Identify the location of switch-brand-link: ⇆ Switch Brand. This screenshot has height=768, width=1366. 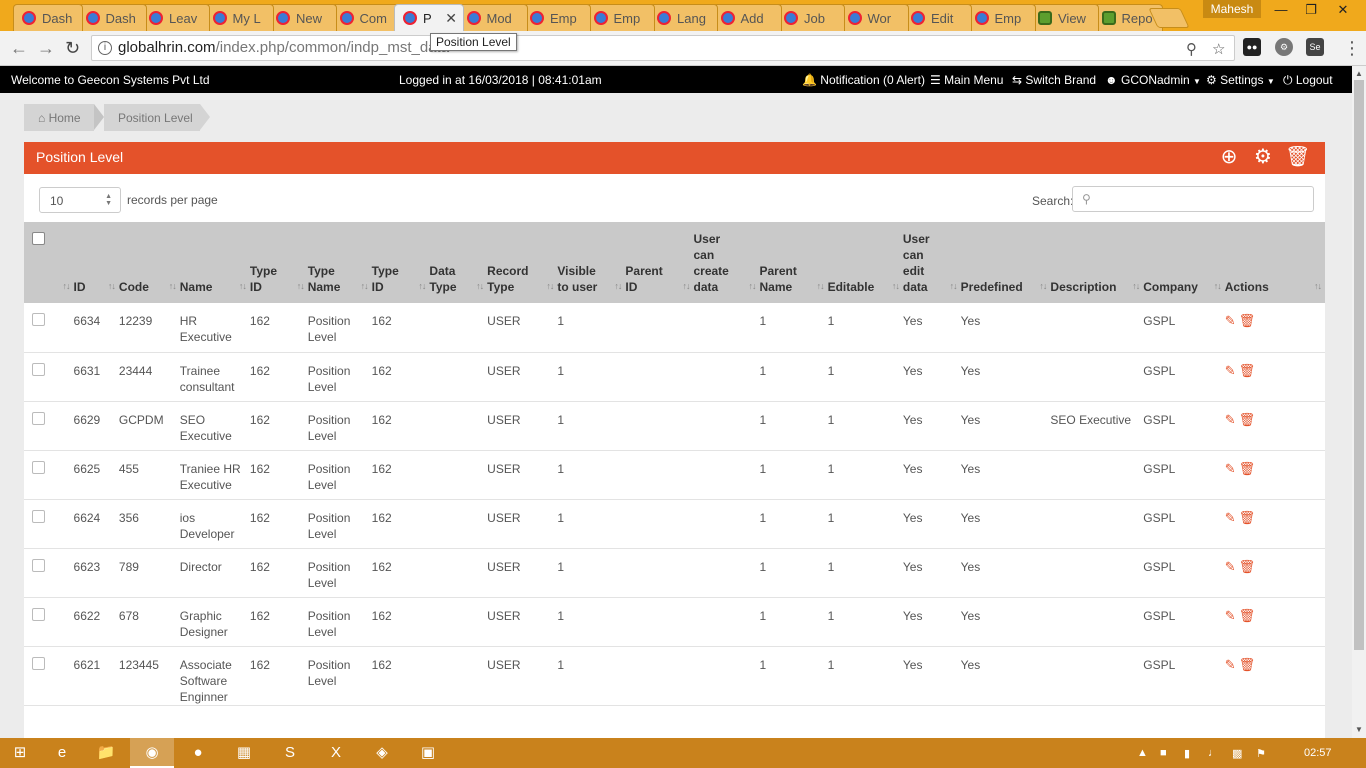
(1054, 80).